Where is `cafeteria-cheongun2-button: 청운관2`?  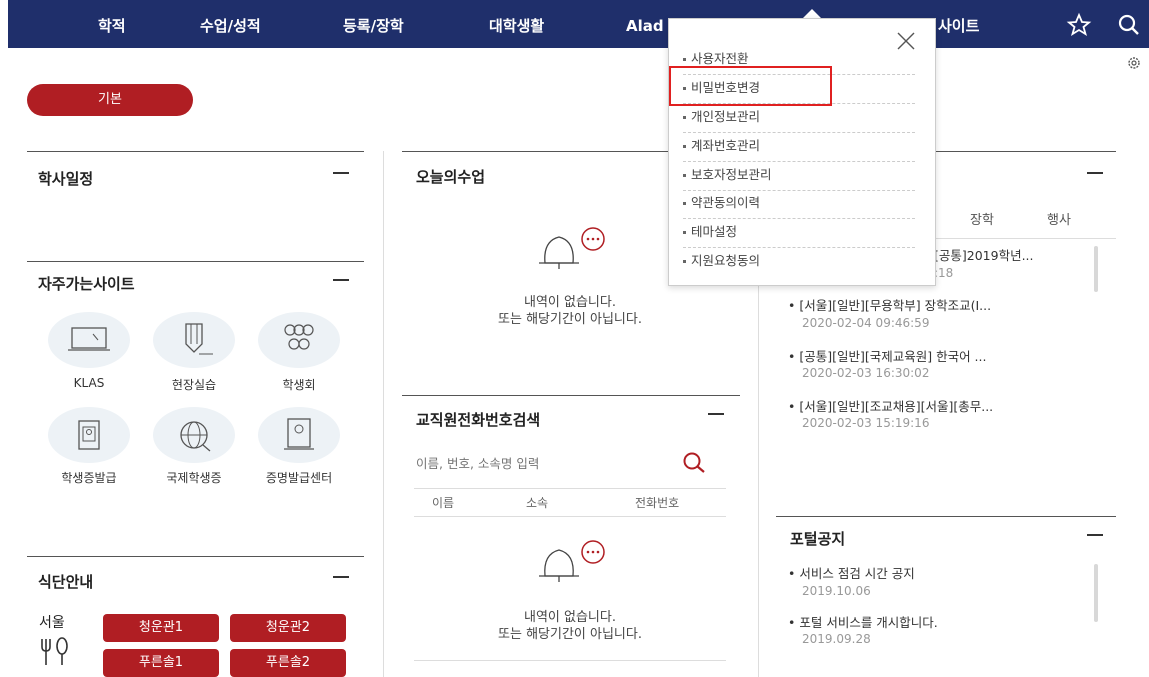 cafeteria-cheongun2-button: 청운관2 is located at coordinates (288, 628).